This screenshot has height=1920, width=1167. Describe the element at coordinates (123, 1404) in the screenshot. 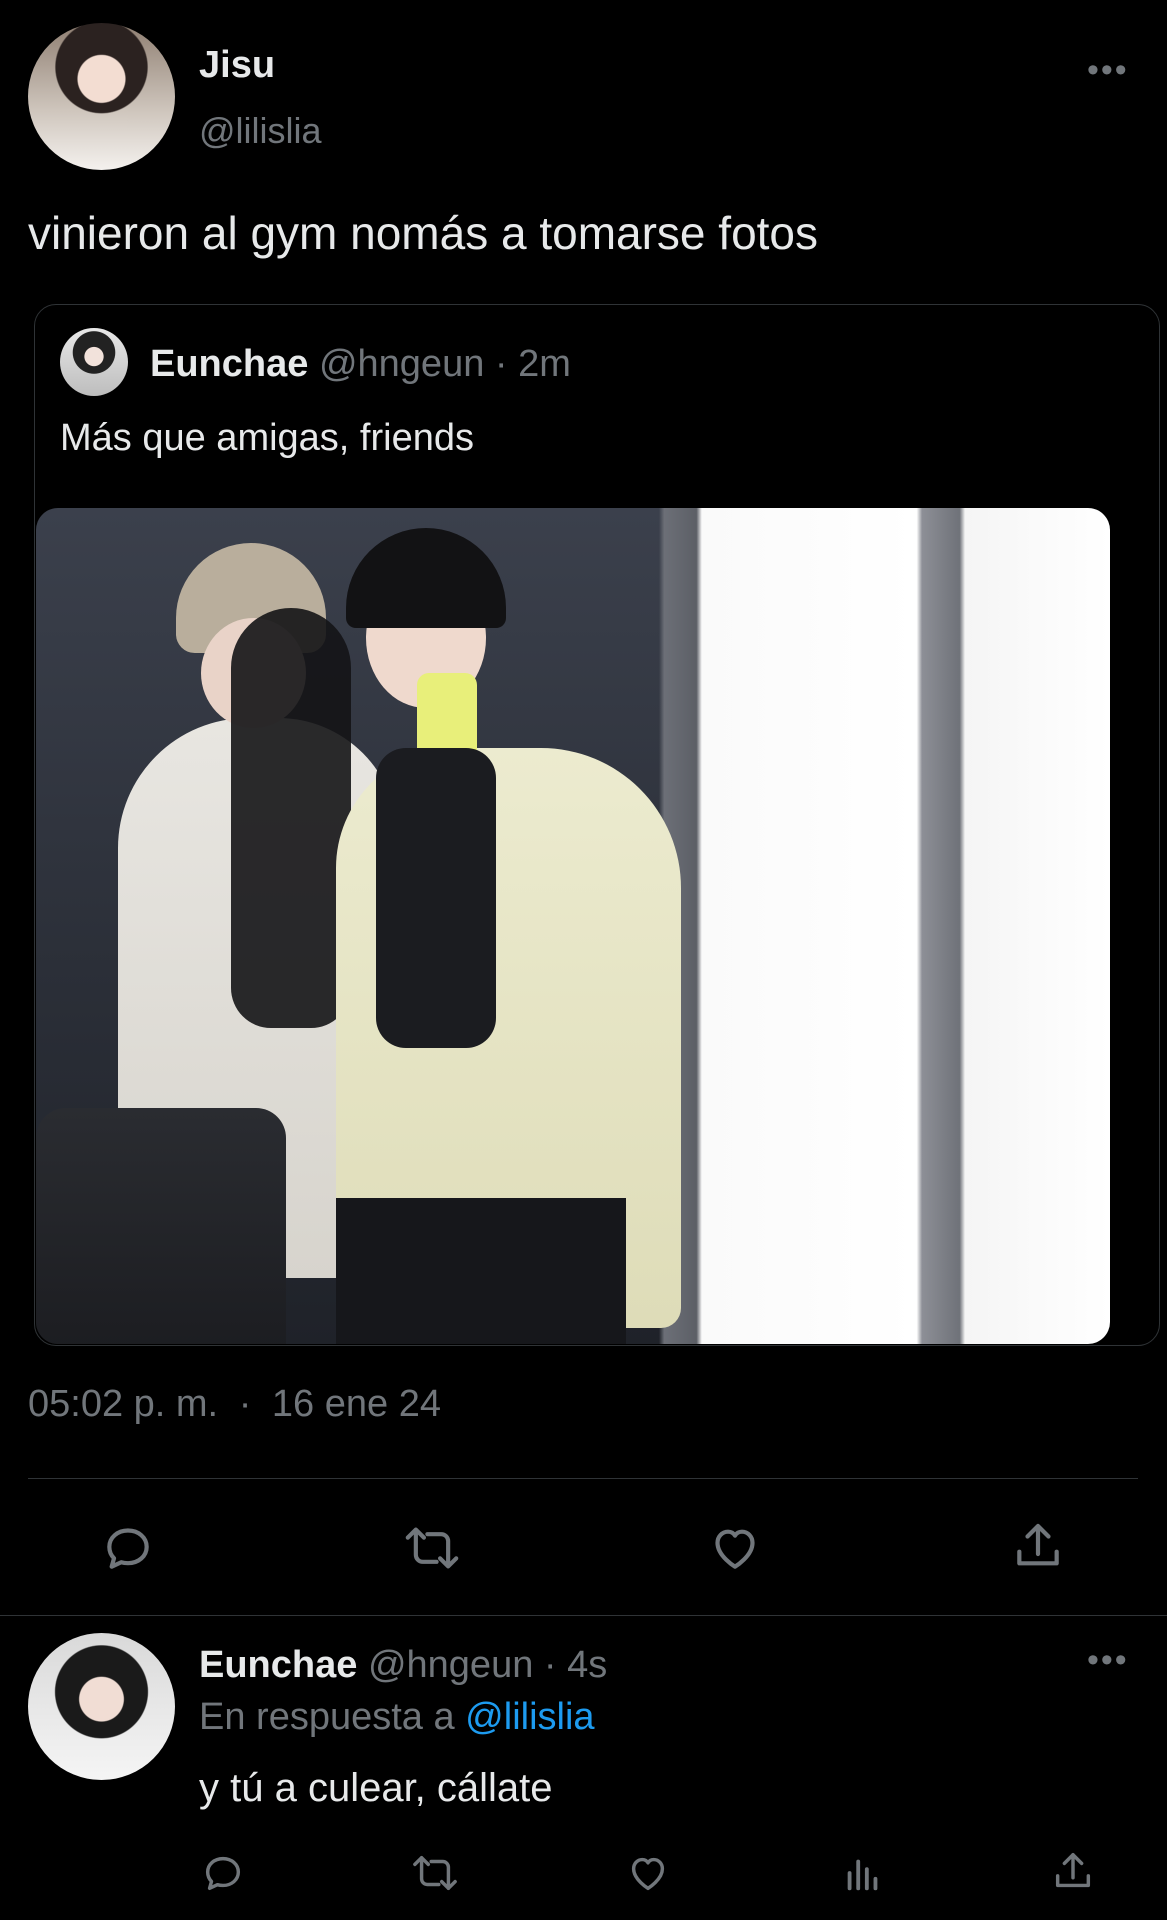

I see `main-tweet-time: 05:02 p. m.` at that location.